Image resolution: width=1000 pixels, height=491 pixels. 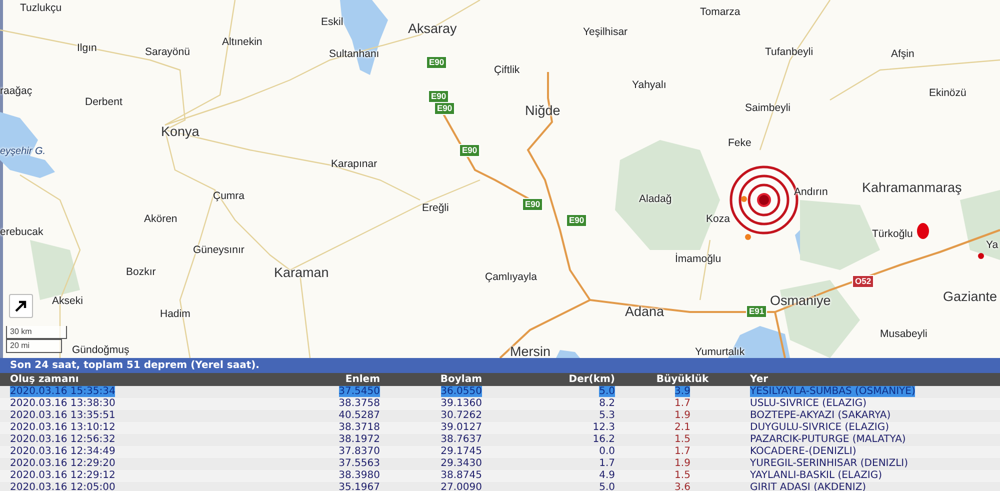 What do you see at coordinates (218, 250) in the screenshot?
I see `place-label: Güneysınır` at bounding box center [218, 250].